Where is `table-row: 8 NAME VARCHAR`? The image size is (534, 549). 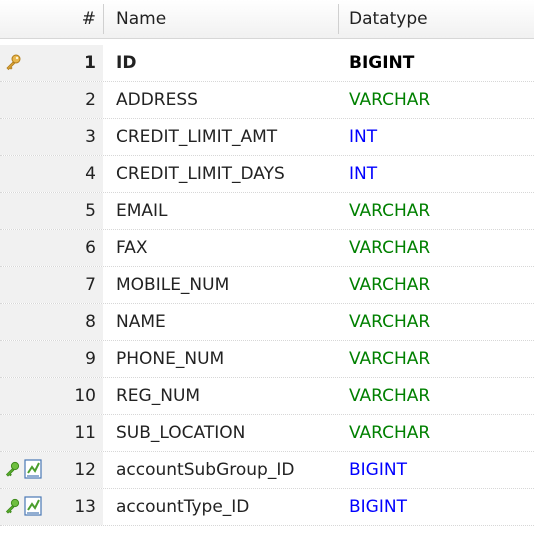 table-row: 8 NAME VARCHAR is located at coordinates (267, 322).